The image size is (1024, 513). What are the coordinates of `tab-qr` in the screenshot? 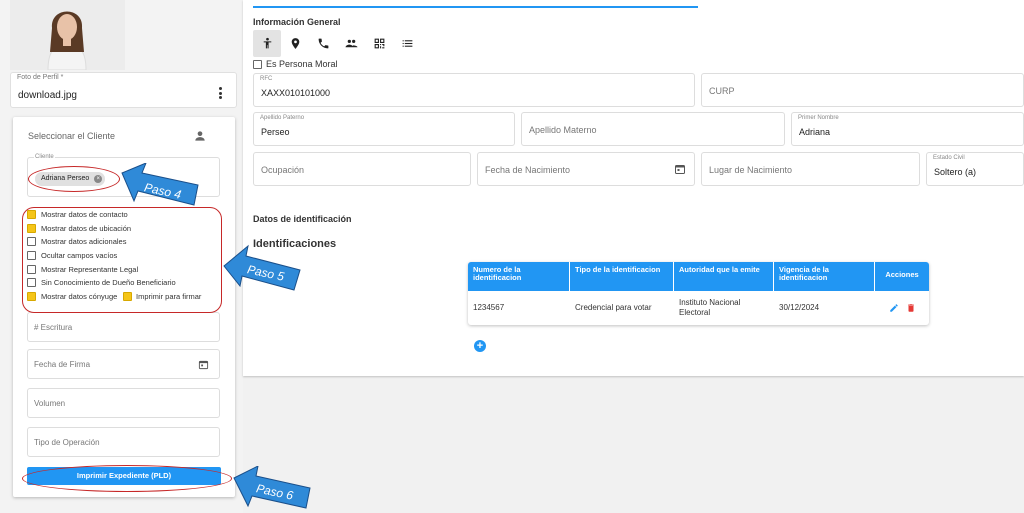 It's located at (379, 43).